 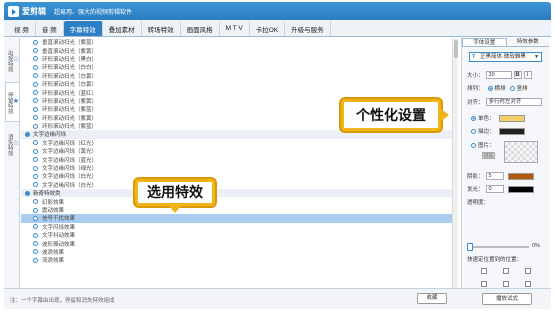 I want to click on tab-overlay: 叠加素材, so click(x=122, y=28).